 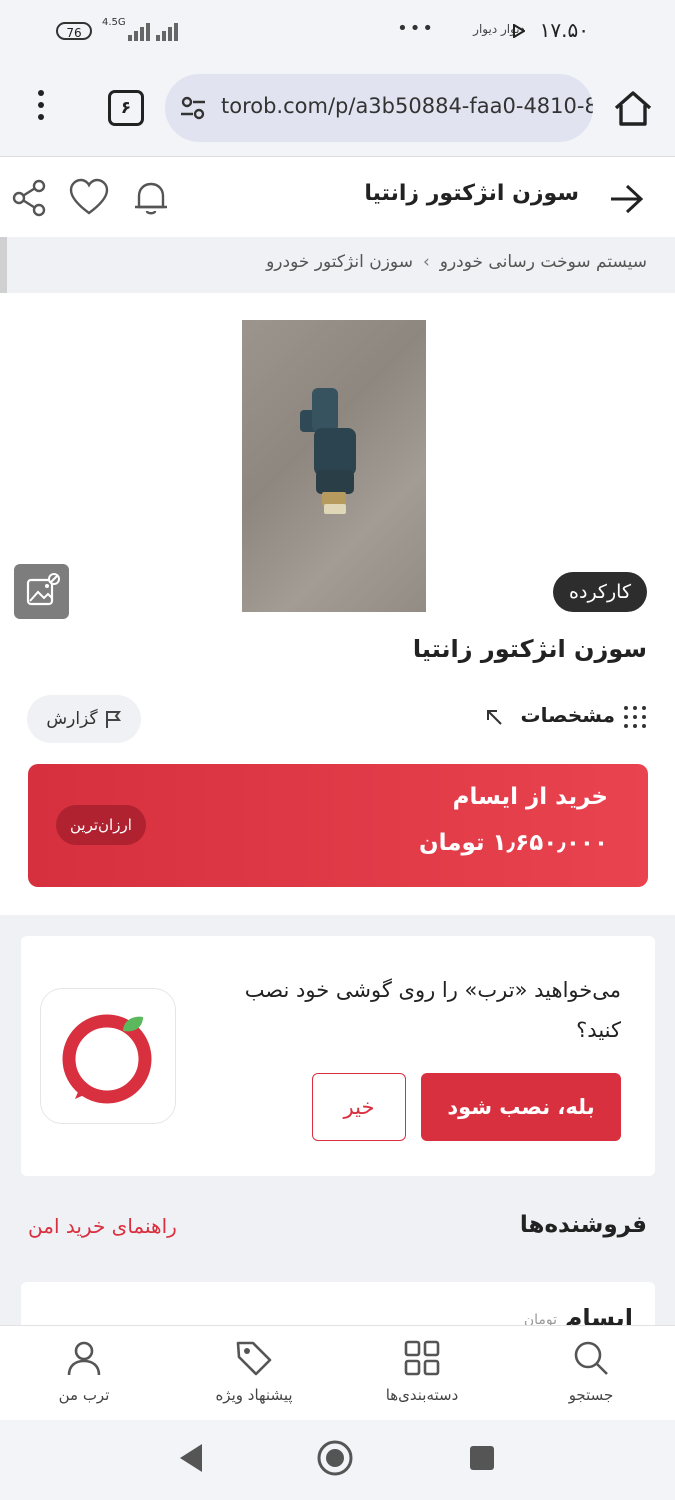 I want to click on page-title: سوزن انژکتور زانتیا, so click(x=471, y=193).